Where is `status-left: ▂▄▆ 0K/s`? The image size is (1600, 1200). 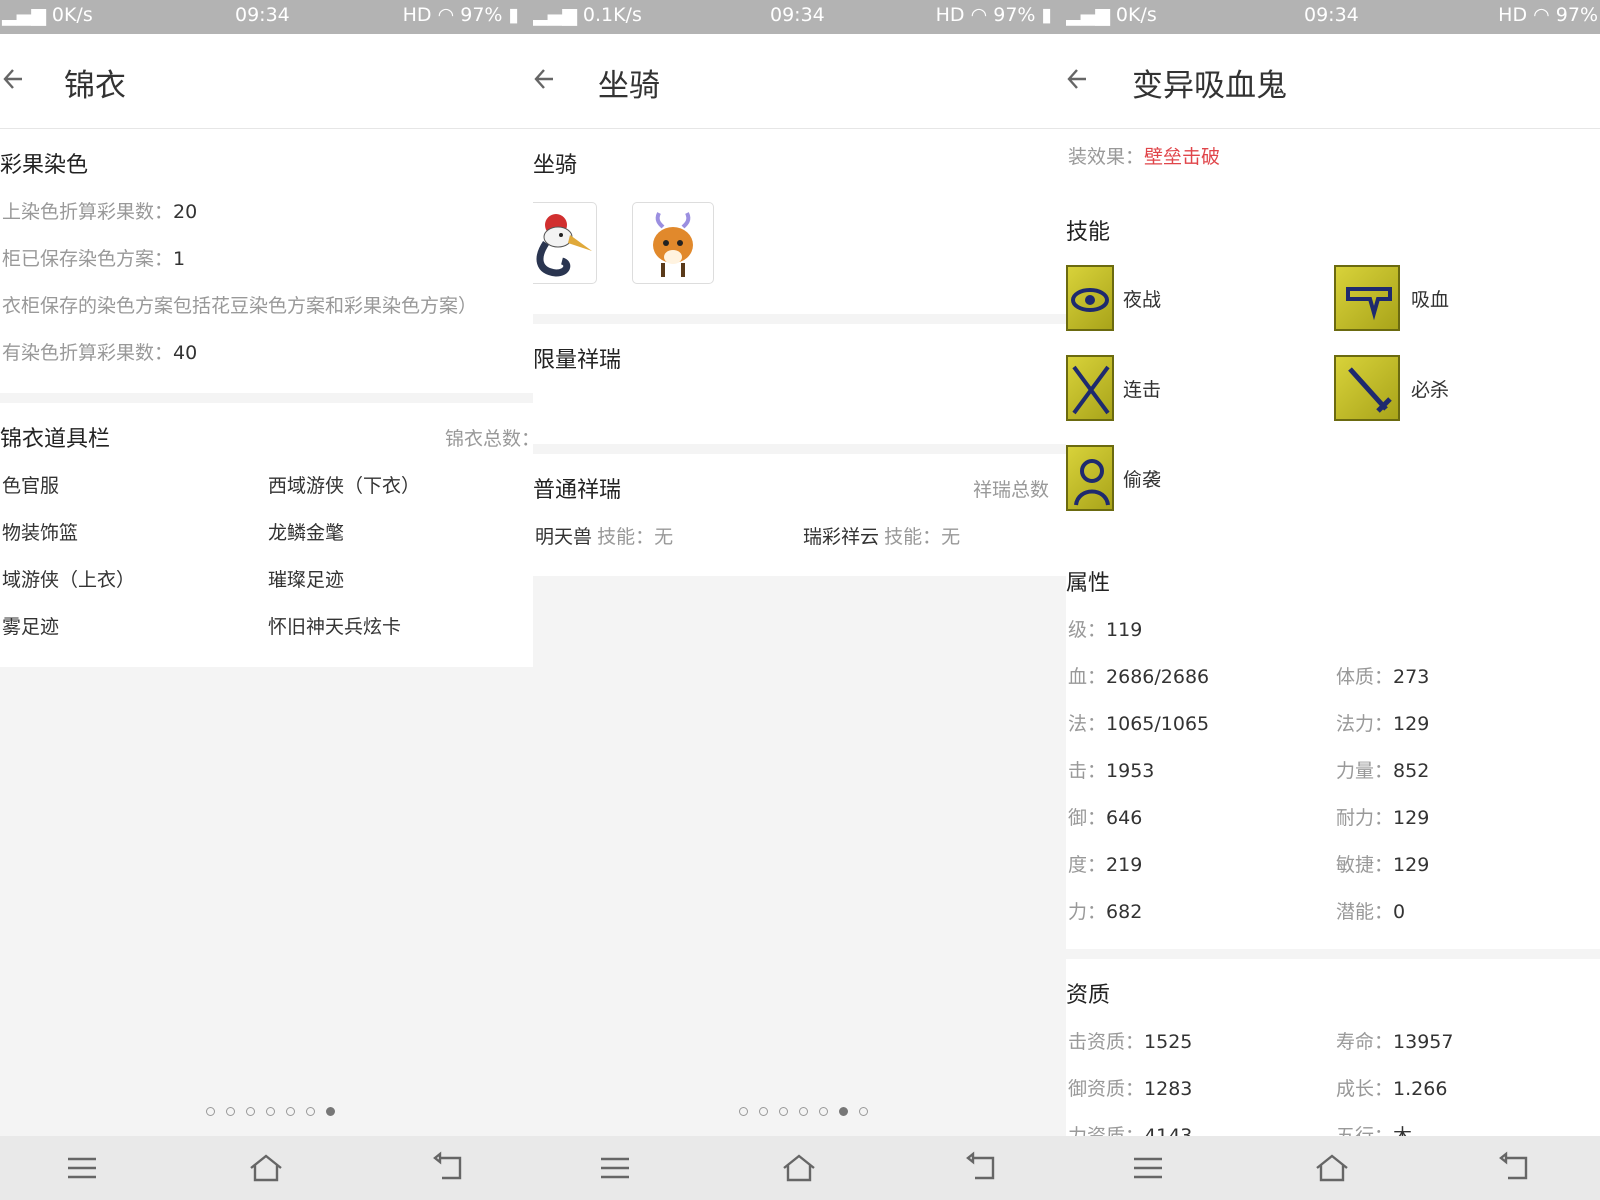 status-left: ▂▄▆ 0K/s is located at coordinates (1111, 15).